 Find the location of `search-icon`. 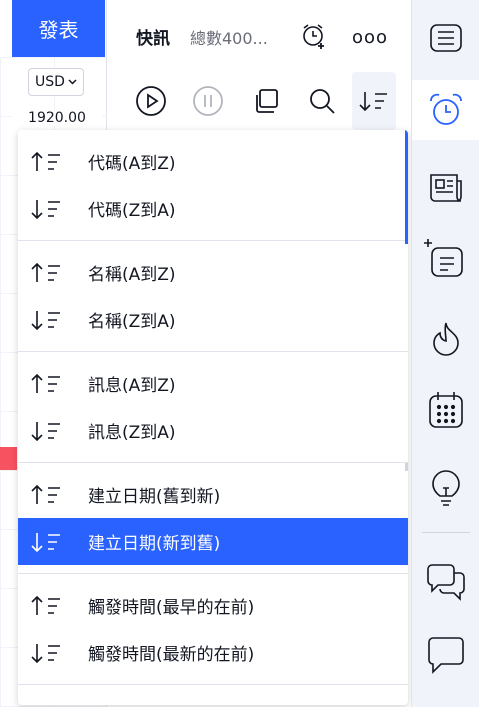

search-icon is located at coordinates (322, 101).